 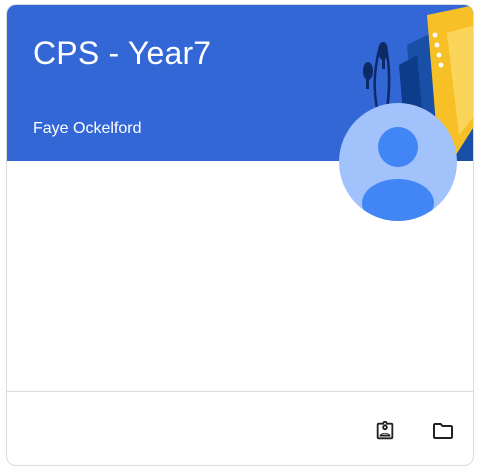 I want to click on open-your-work-button, so click(x=385, y=431).